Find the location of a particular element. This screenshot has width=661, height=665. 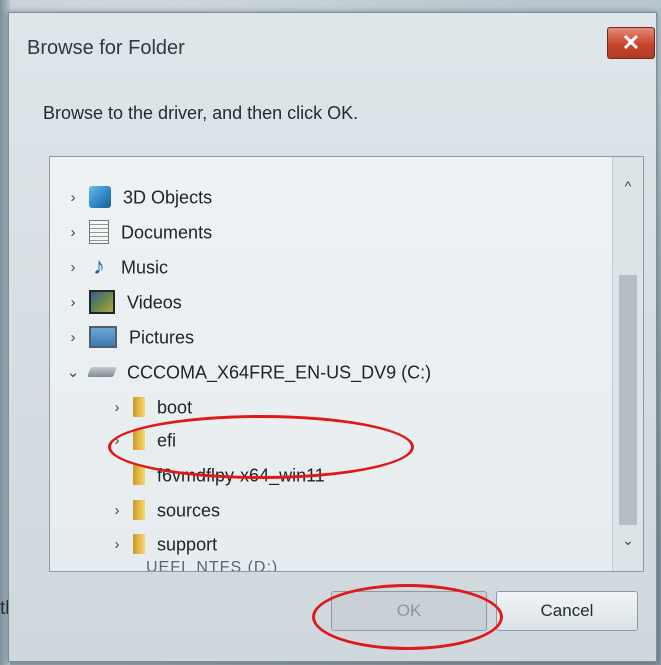

tree-item-label: Pictures is located at coordinates (162, 337).